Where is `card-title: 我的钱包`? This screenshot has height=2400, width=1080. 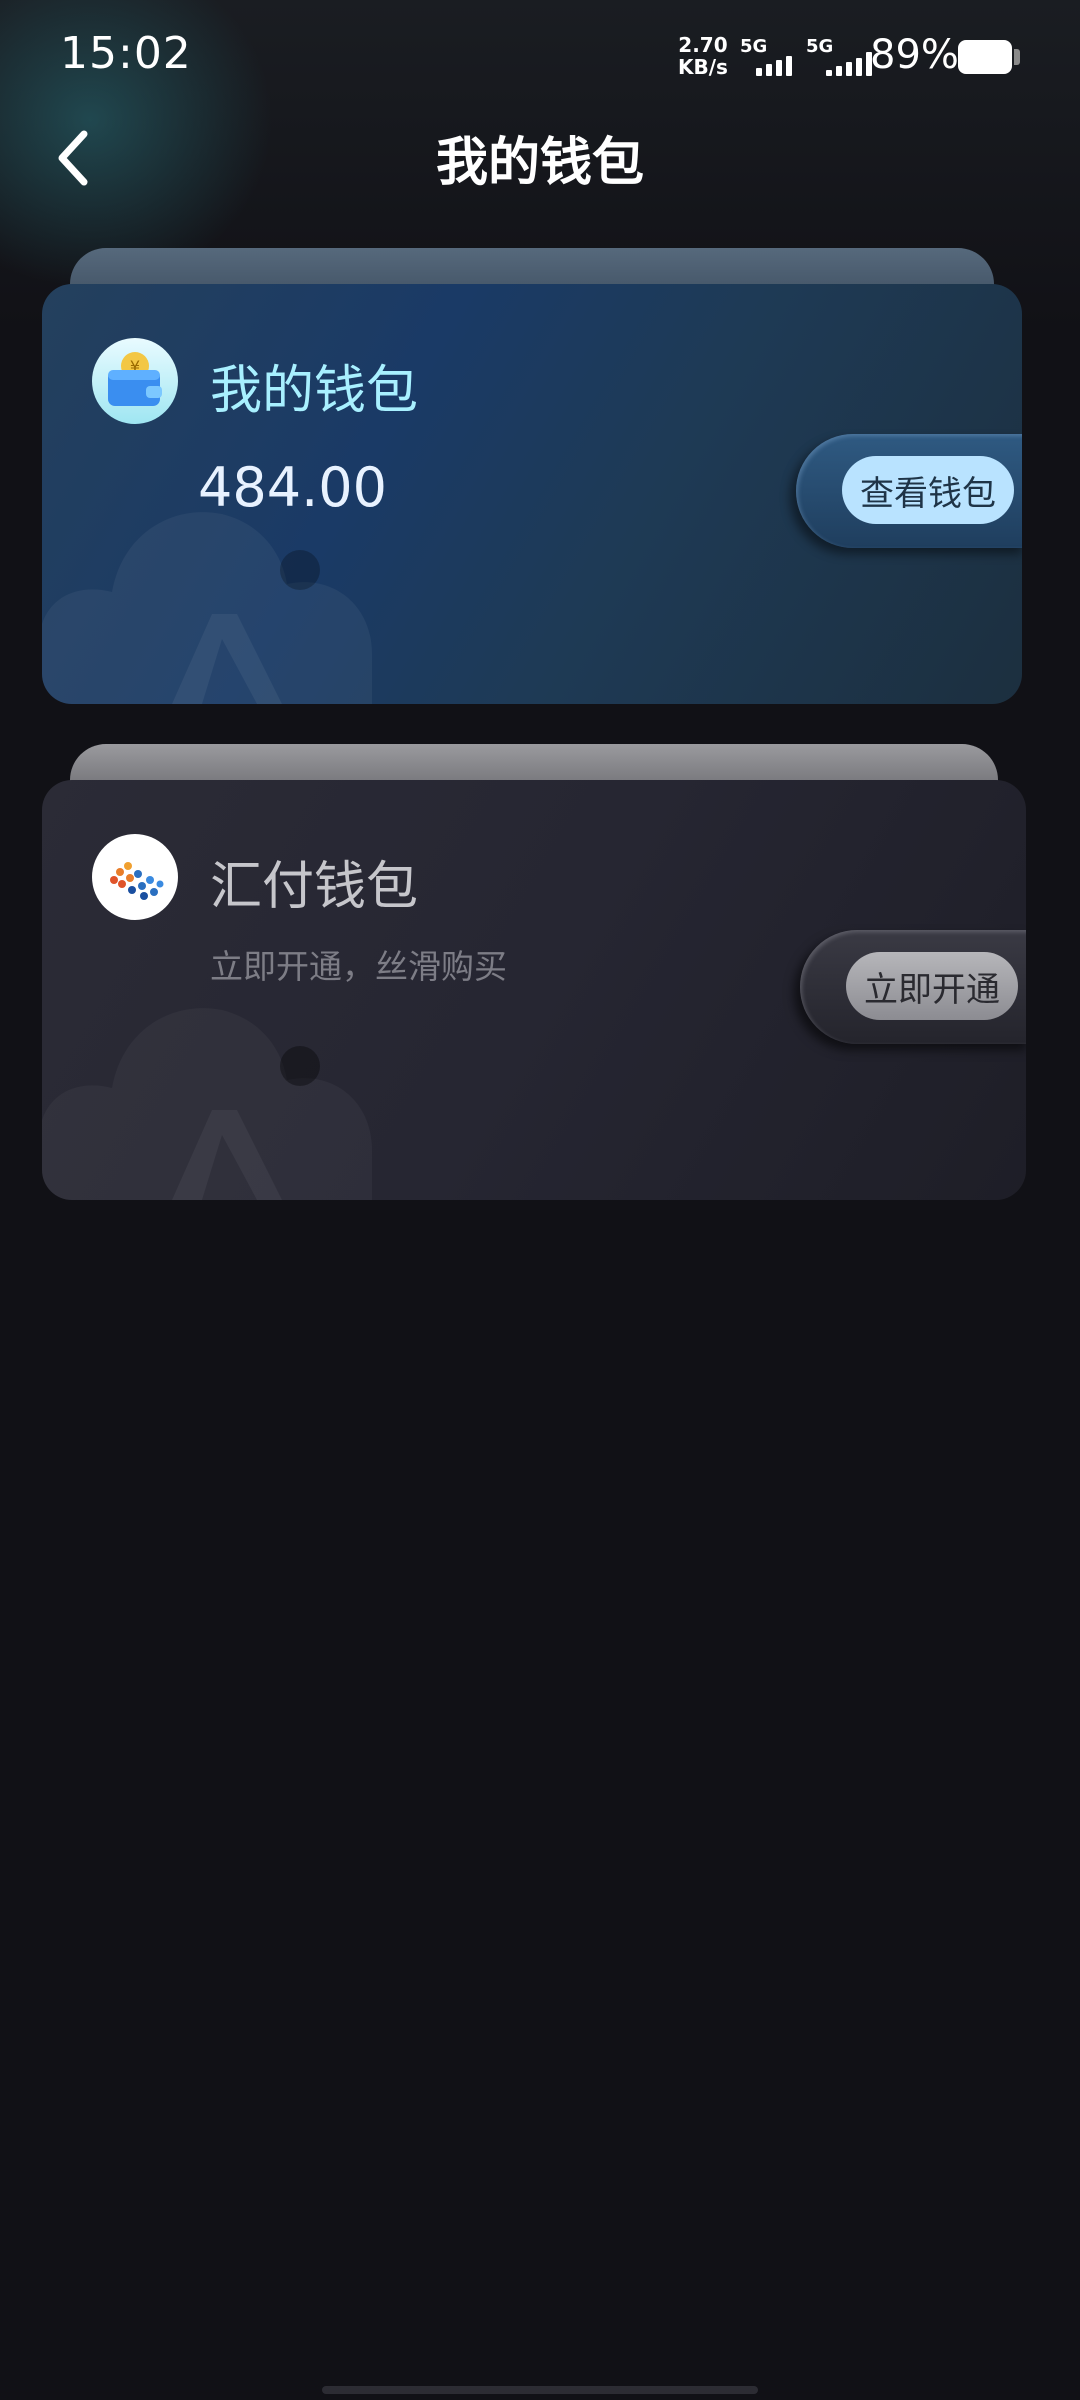
card-title: 我的钱包 is located at coordinates (314, 391).